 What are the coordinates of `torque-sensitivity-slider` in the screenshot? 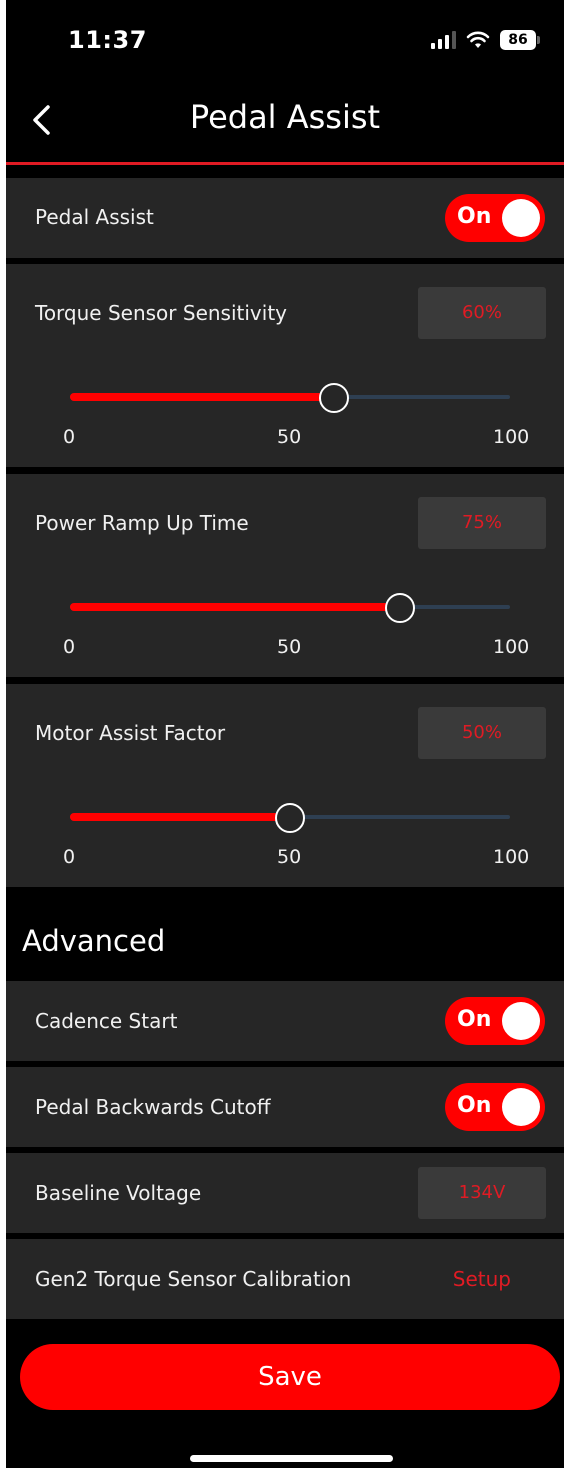 It's located at (290, 397).